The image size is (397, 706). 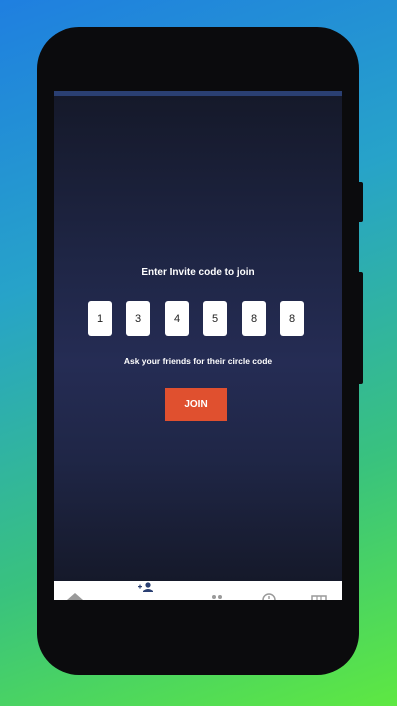 What do you see at coordinates (100, 318) in the screenshot?
I see `code-digit-field: 1` at bounding box center [100, 318].